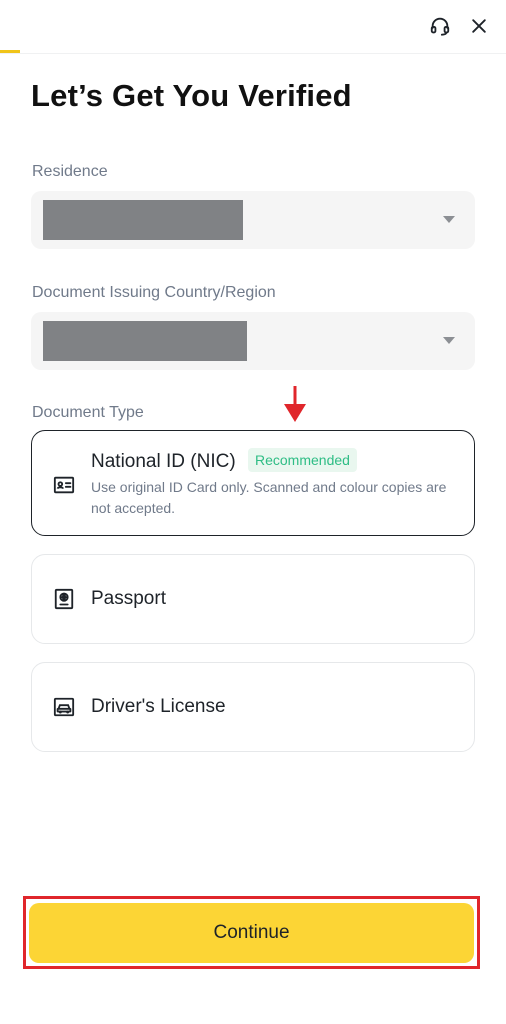  I want to click on annotation-arrow-icon, so click(295, 404).